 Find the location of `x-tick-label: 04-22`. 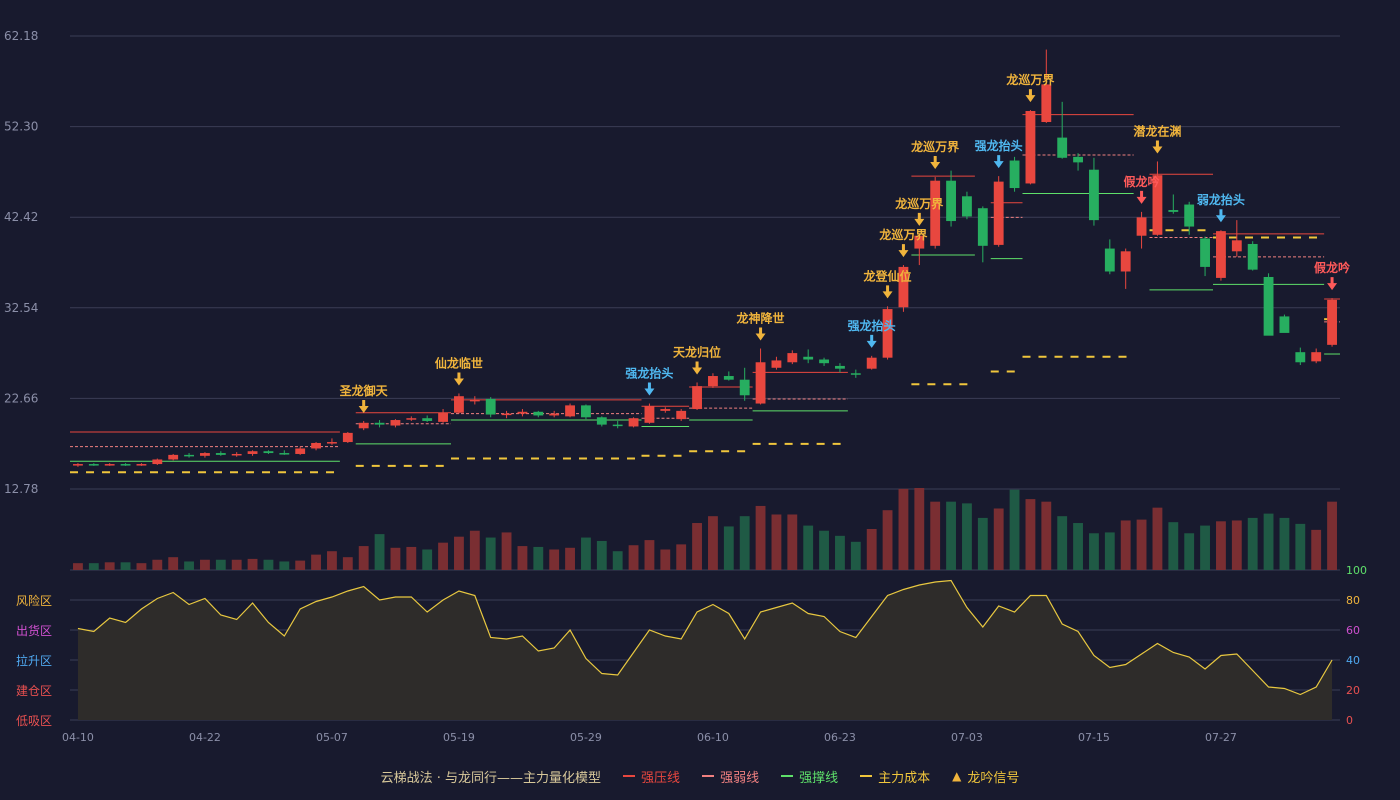

x-tick-label: 04-22 is located at coordinates (205, 737).